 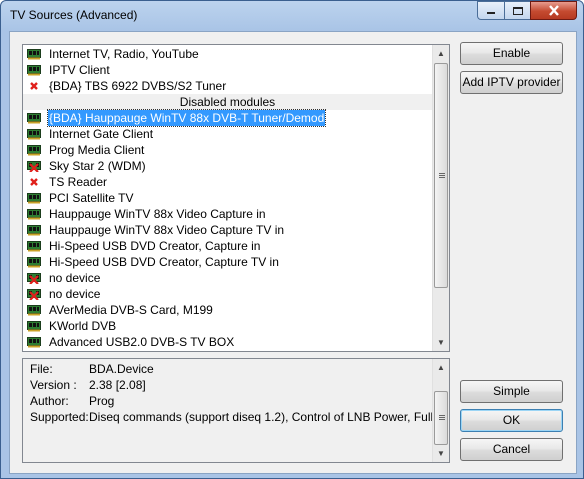 I want to click on list-item-label: Internet TV, Radio, YouTube, so click(x=124, y=54).